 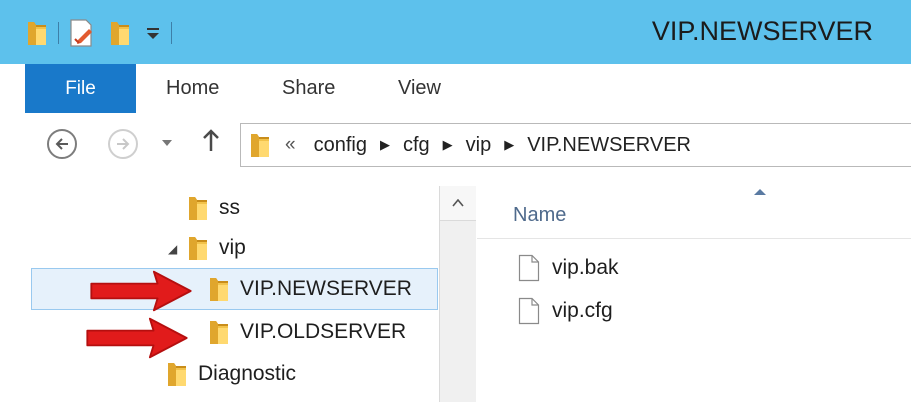 What do you see at coordinates (104, 33) in the screenshot?
I see `quick-access-toolbar` at bounding box center [104, 33].